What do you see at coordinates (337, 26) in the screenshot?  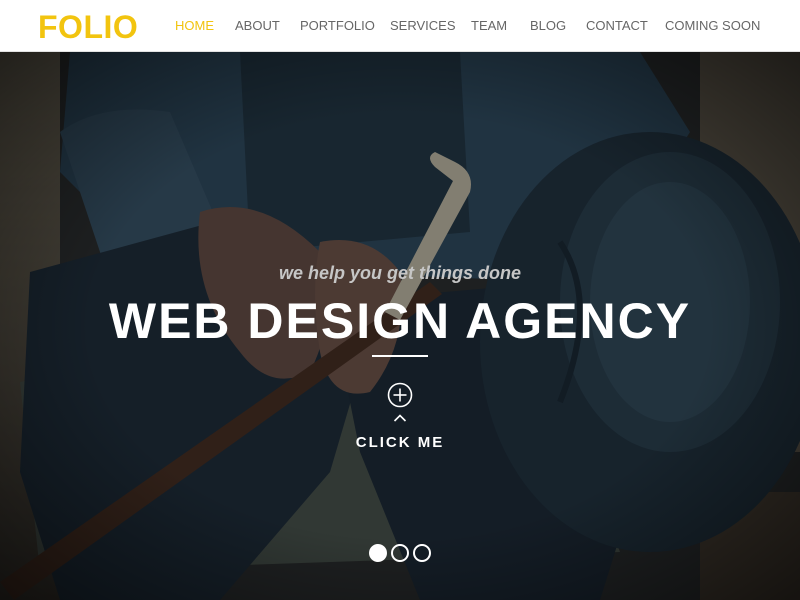 I see `nav-item-portfolio: PORTFOLIO` at bounding box center [337, 26].